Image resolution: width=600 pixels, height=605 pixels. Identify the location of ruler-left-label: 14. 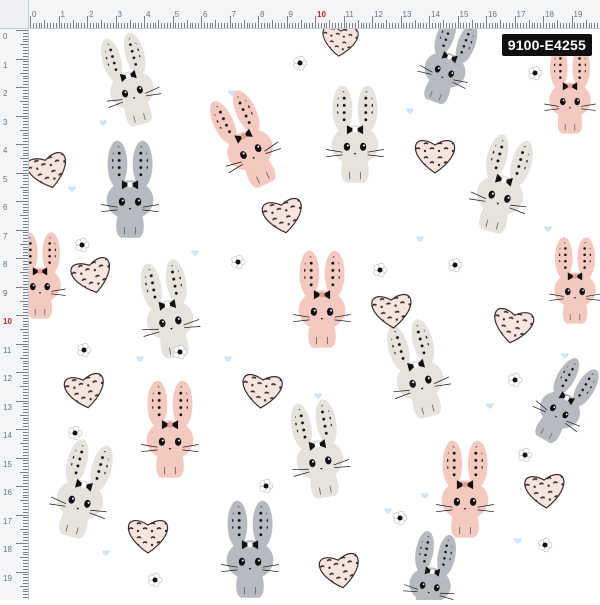
(7, 435).